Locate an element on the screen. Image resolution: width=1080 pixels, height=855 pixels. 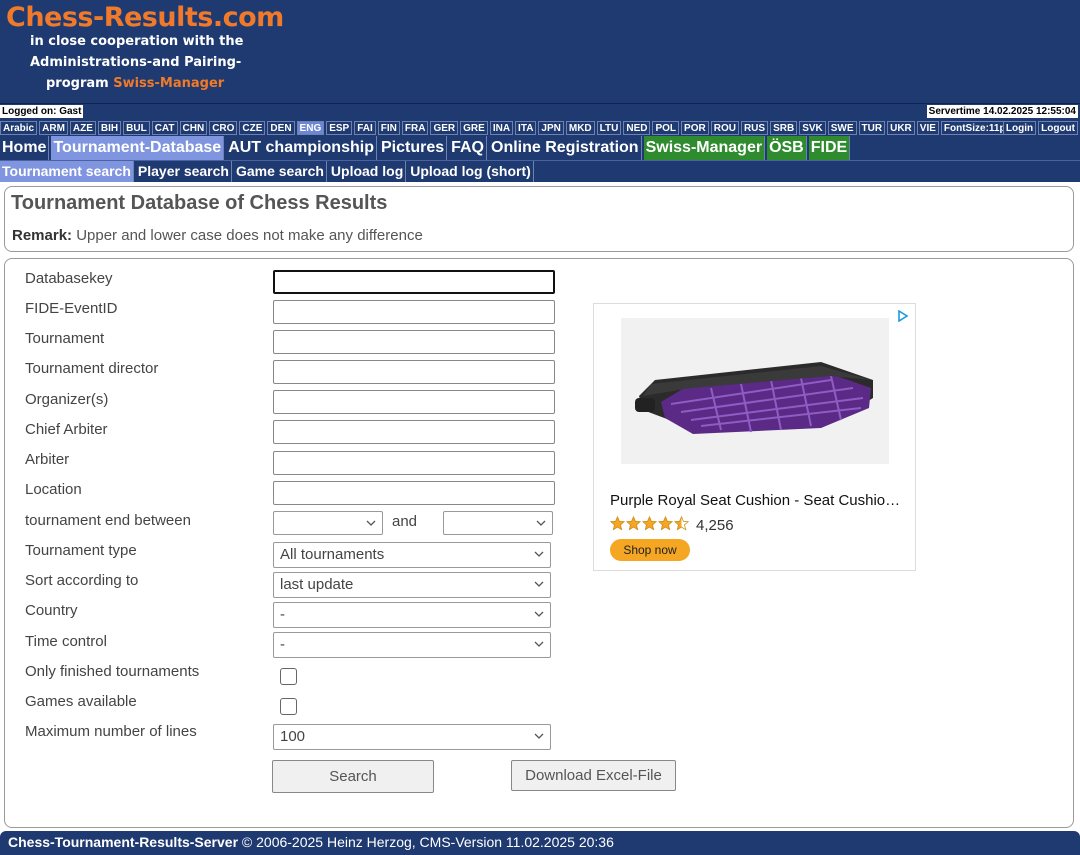
language-link: BUL is located at coordinates (136, 128).